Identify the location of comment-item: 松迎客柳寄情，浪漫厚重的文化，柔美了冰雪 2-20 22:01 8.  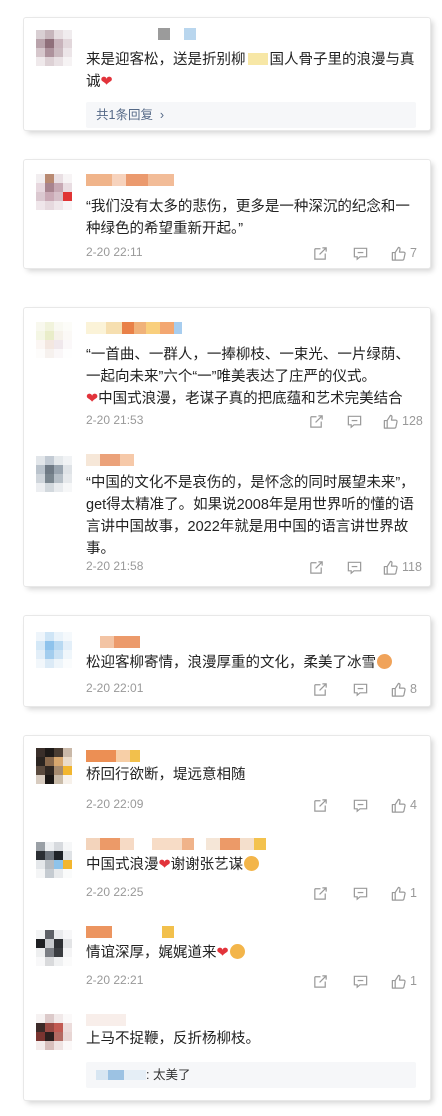
(227, 661).